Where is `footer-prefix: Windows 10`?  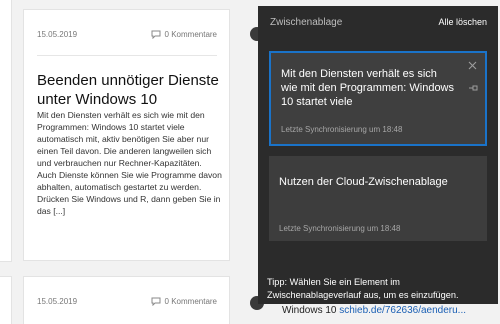 footer-prefix: Windows 10 is located at coordinates (309, 310).